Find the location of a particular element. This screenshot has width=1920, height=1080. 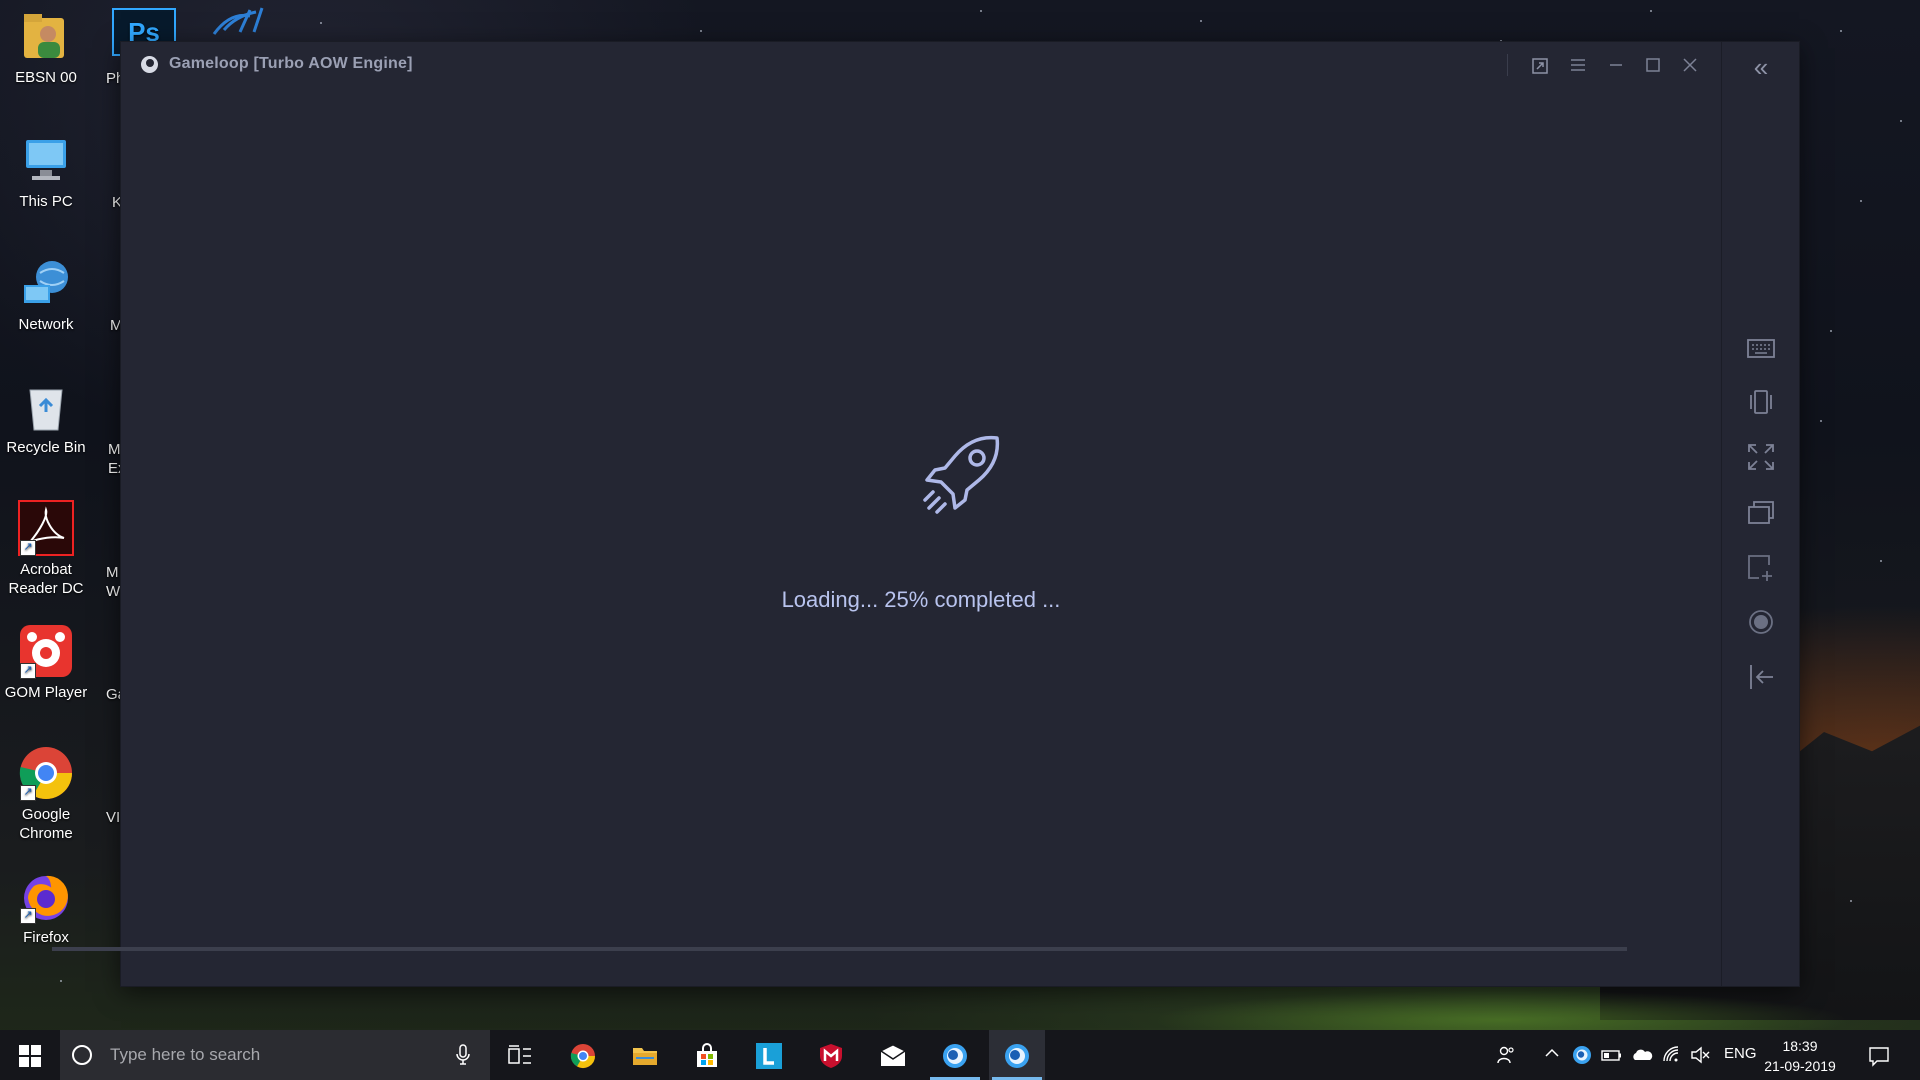

collapse-sidebar-icon: « is located at coordinates (1761, 68).